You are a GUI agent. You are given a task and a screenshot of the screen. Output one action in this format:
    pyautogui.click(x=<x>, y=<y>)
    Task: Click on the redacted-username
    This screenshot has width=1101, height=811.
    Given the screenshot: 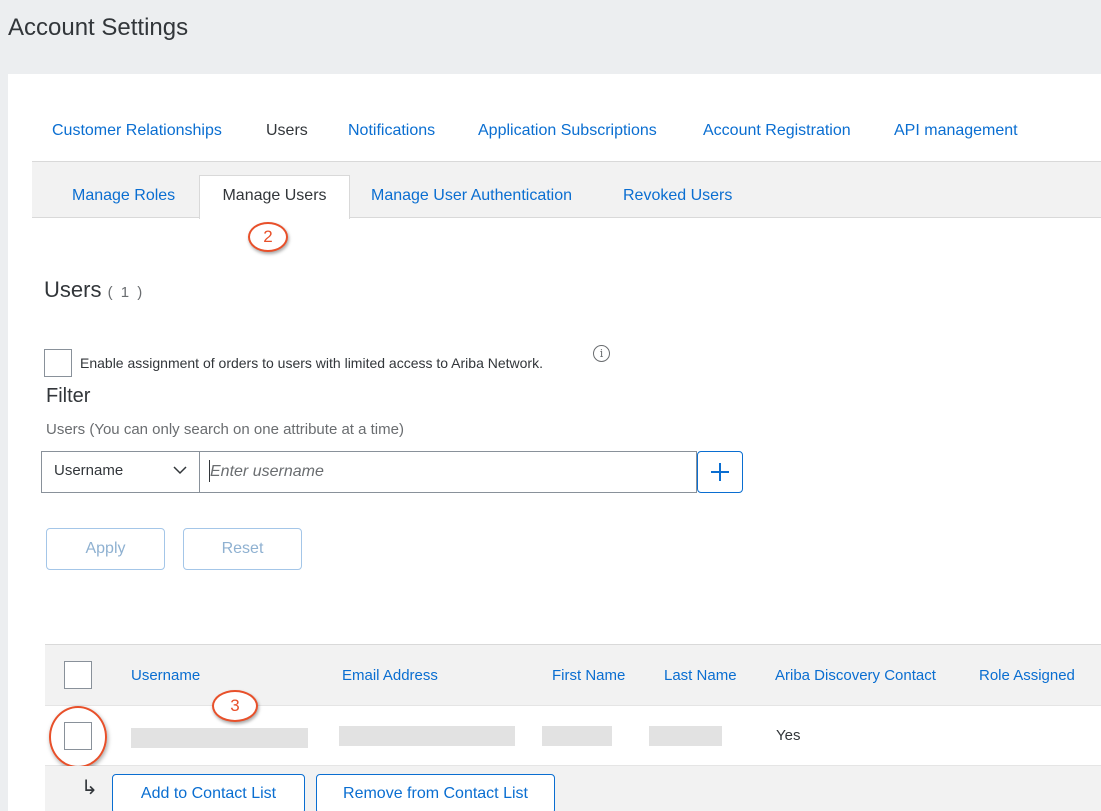 What is the action you would take?
    pyautogui.click(x=219, y=738)
    